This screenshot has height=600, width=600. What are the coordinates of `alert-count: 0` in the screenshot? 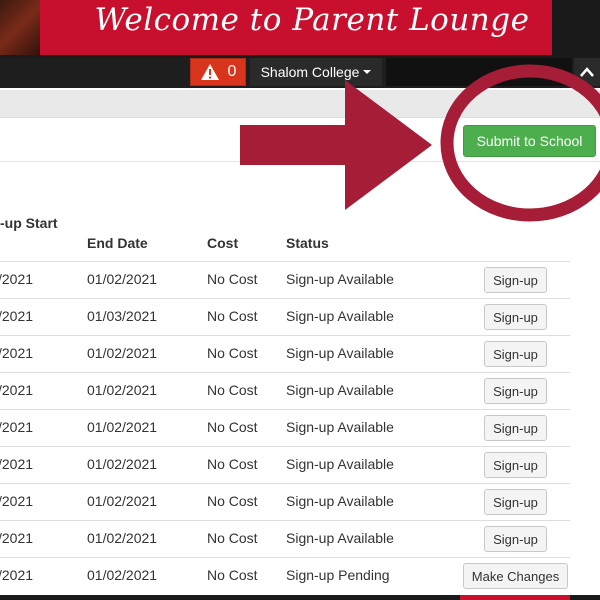 It's located at (232, 71).